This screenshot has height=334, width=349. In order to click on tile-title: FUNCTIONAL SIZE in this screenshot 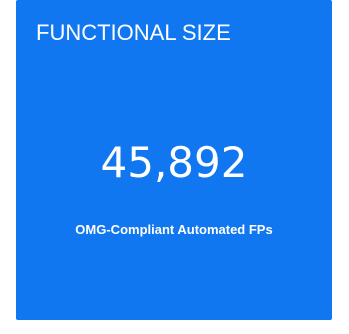, I will do `click(133, 32)`.